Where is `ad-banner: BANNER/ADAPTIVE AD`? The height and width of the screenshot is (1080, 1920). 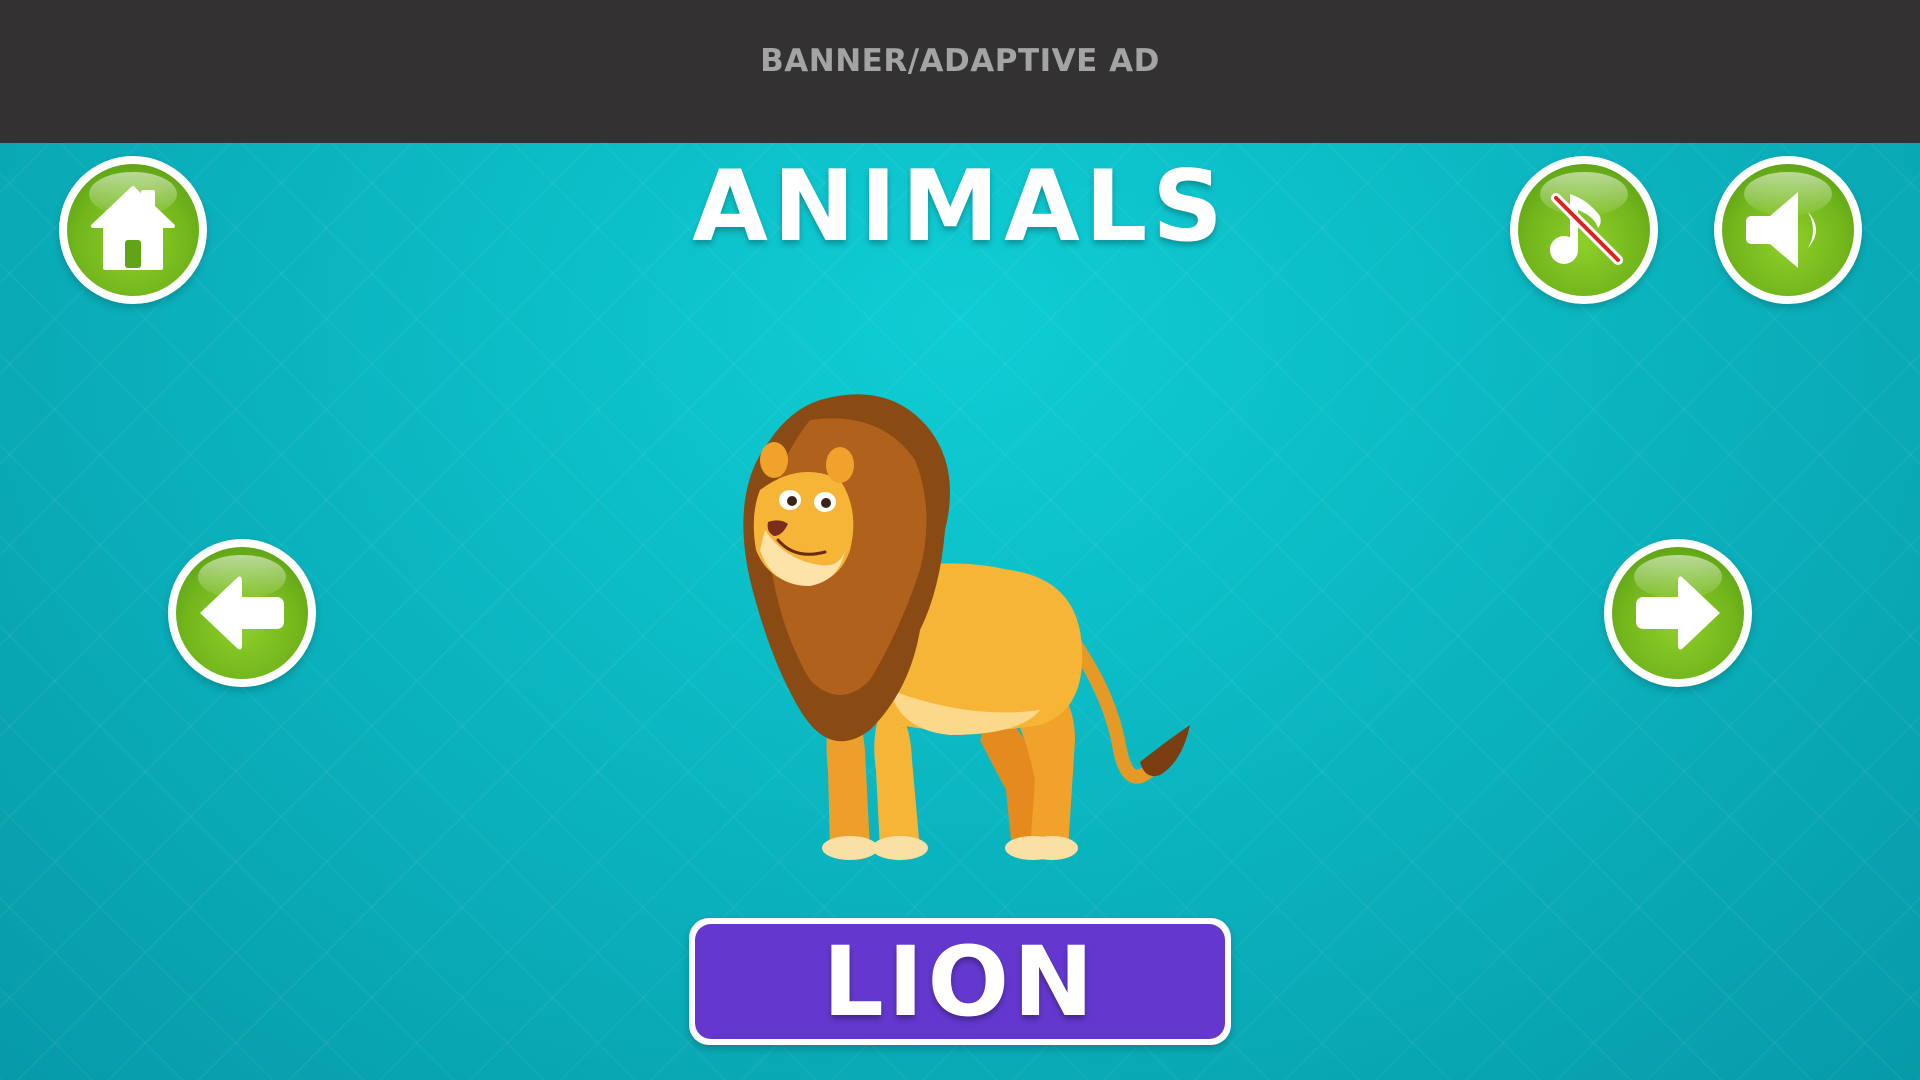 ad-banner: BANNER/ADAPTIVE AD is located at coordinates (960, 71).